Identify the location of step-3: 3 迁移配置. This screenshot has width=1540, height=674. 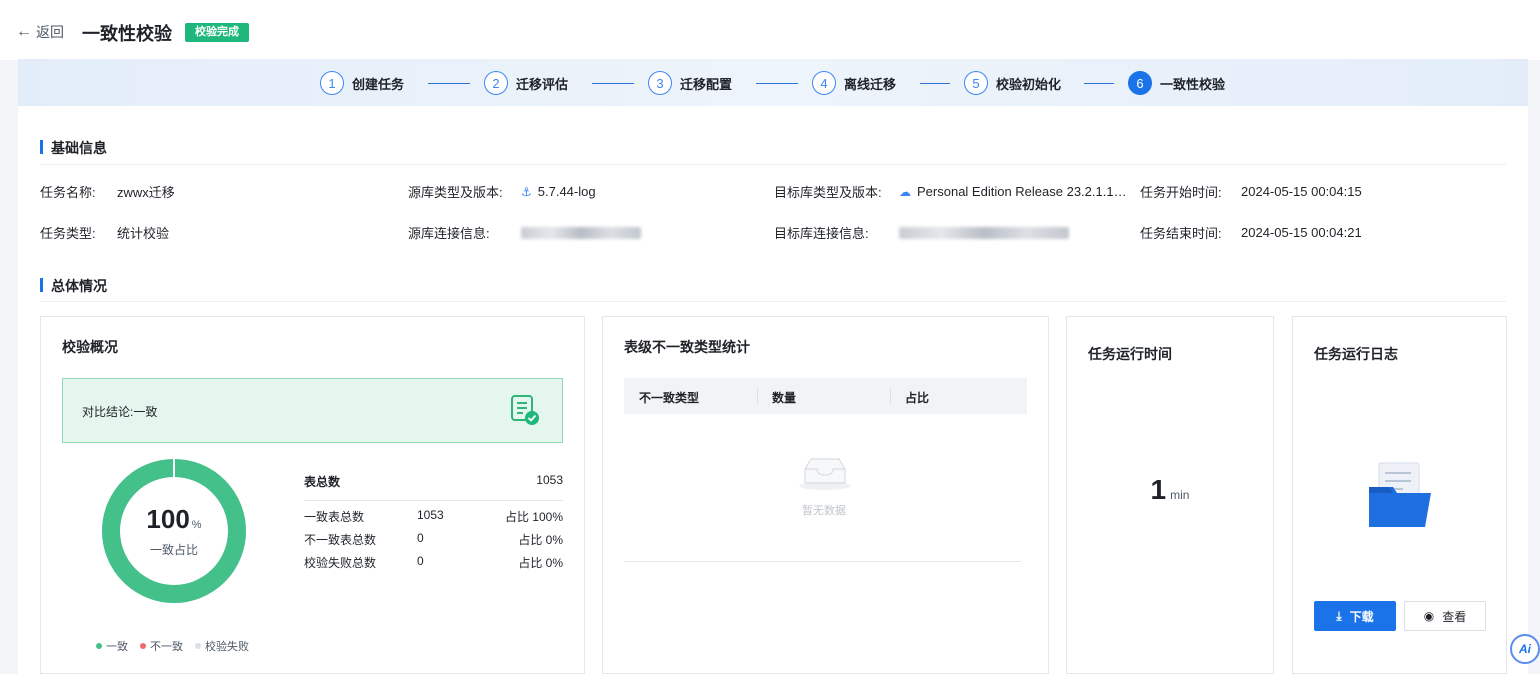
(690, 83).